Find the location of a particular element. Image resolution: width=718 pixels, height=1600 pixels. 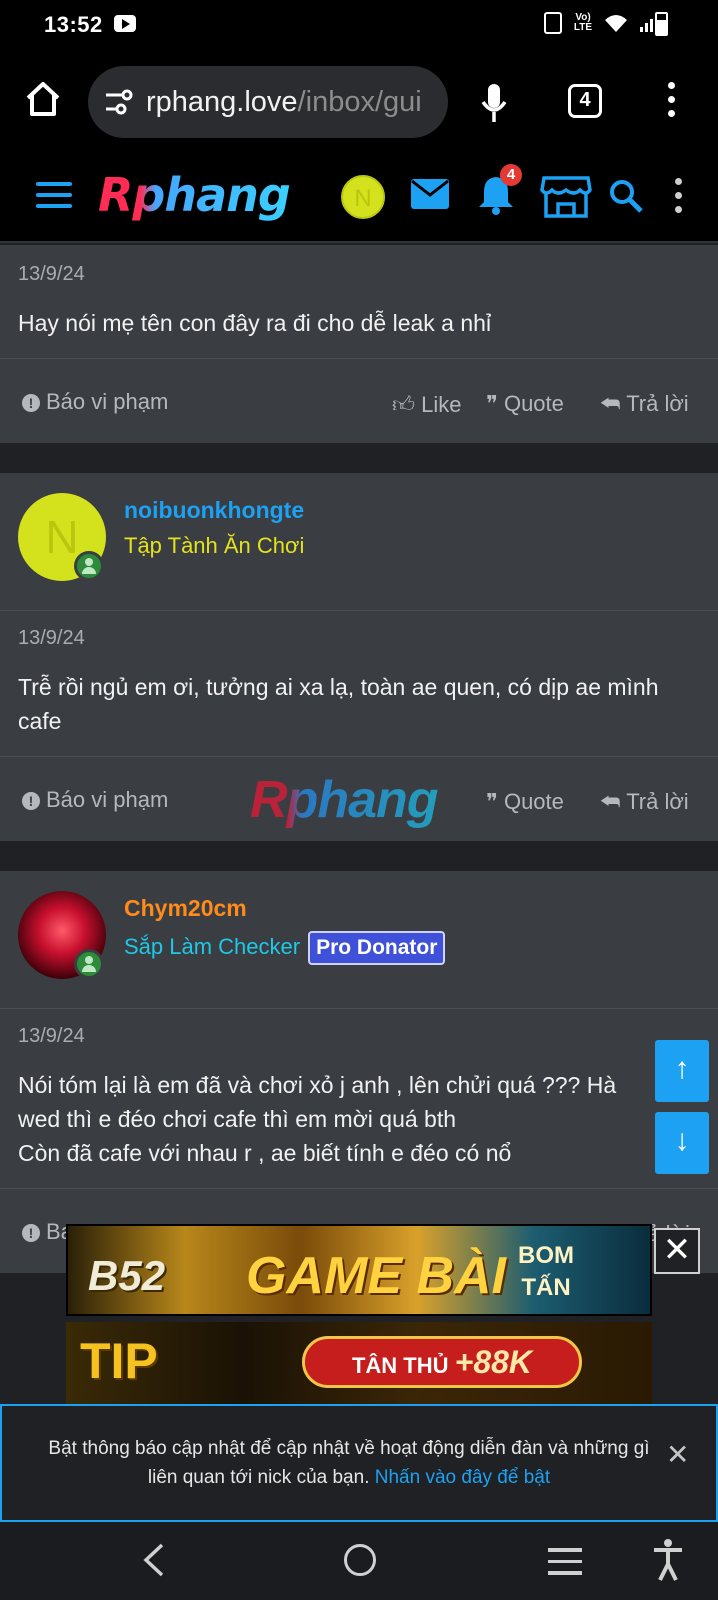

url-bar: rphang.love/inbox/gui is located at coordinates (268, 102).